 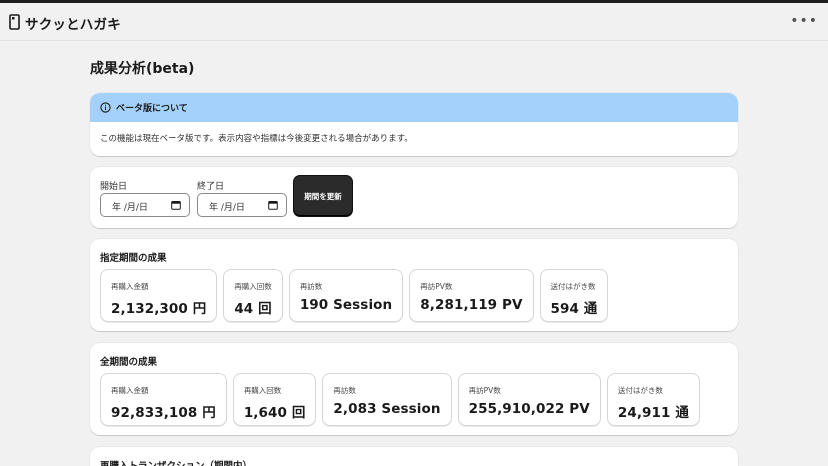 I want to click on metric-value: 24,911 通, so click(x=653, y=413).